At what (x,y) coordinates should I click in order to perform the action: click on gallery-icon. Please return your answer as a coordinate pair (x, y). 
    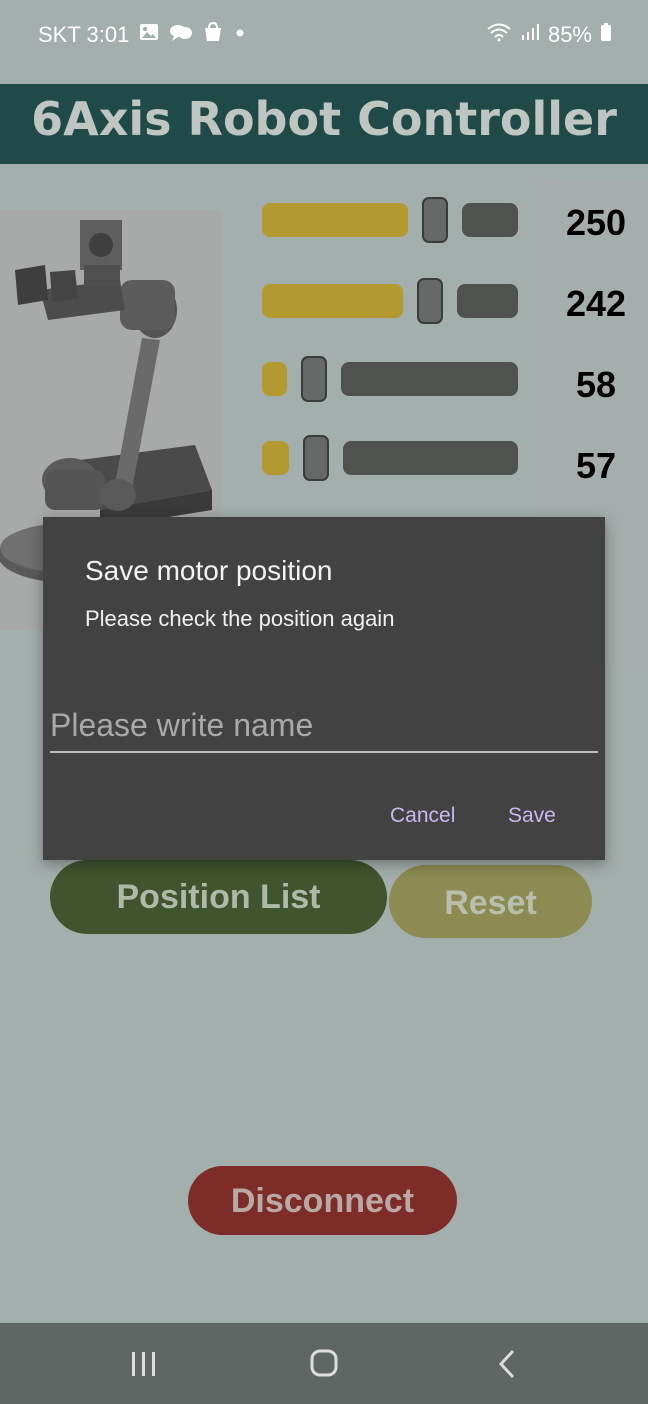
    Looking at the image, I should click on (149, 35).